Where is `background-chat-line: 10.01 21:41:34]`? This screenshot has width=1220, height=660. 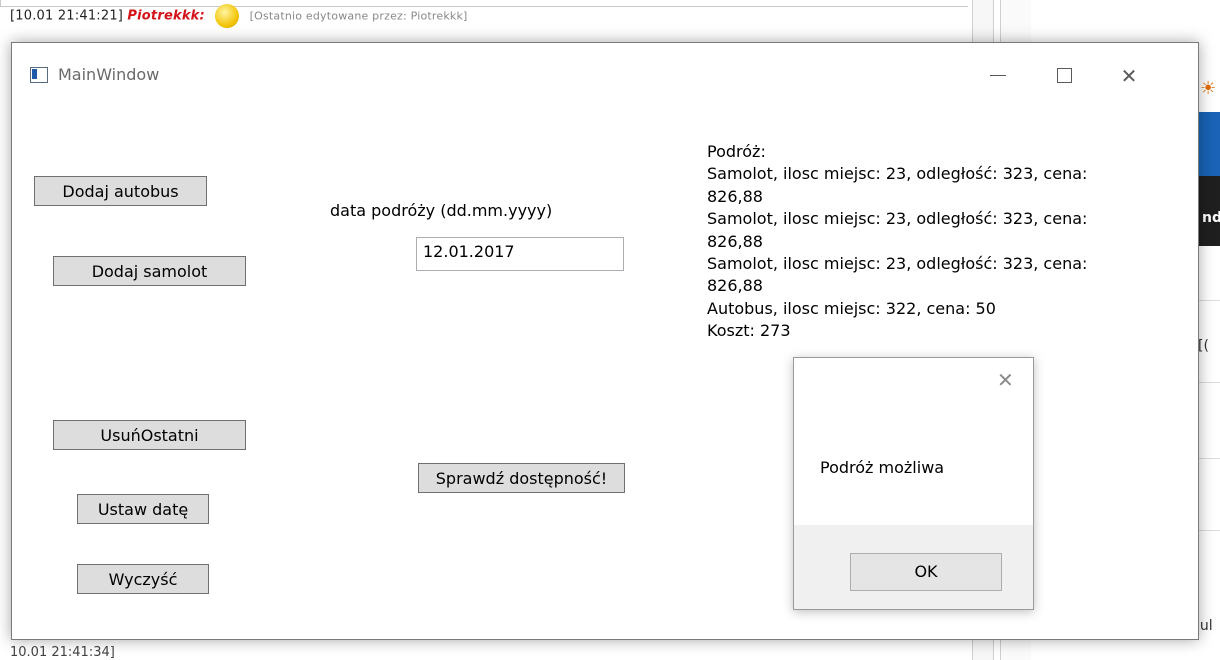
background-chat-line: 10.01 21:41:34] is located at coordinates (62, 652).